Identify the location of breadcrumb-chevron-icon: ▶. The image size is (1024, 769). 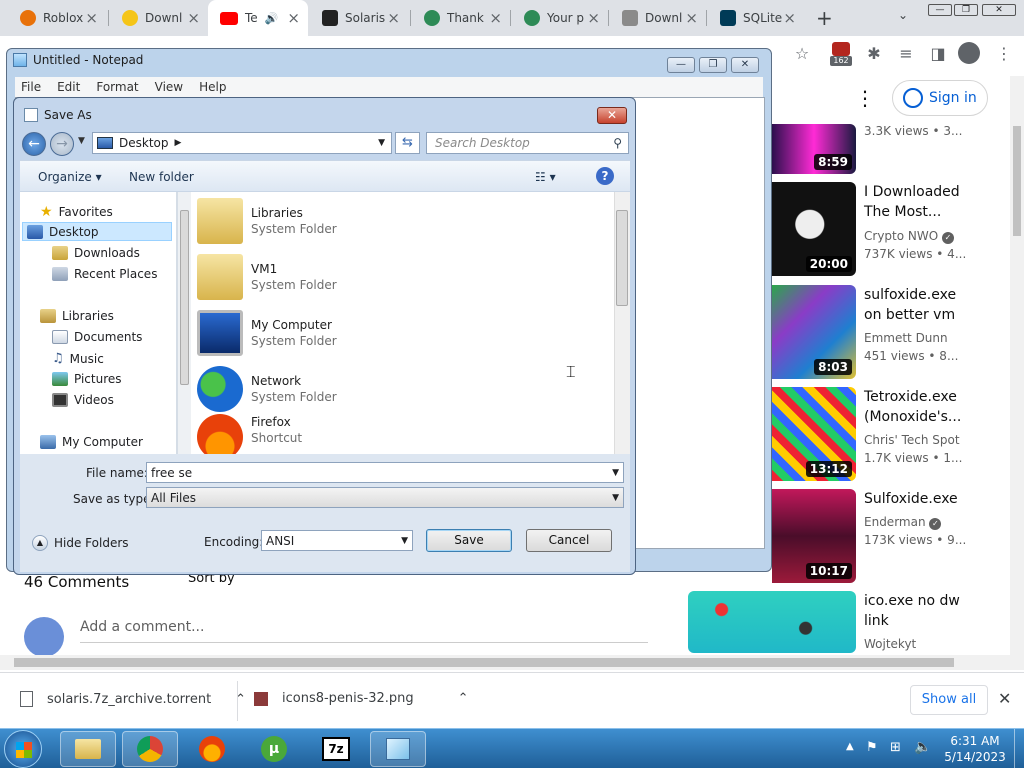
(178, 143).